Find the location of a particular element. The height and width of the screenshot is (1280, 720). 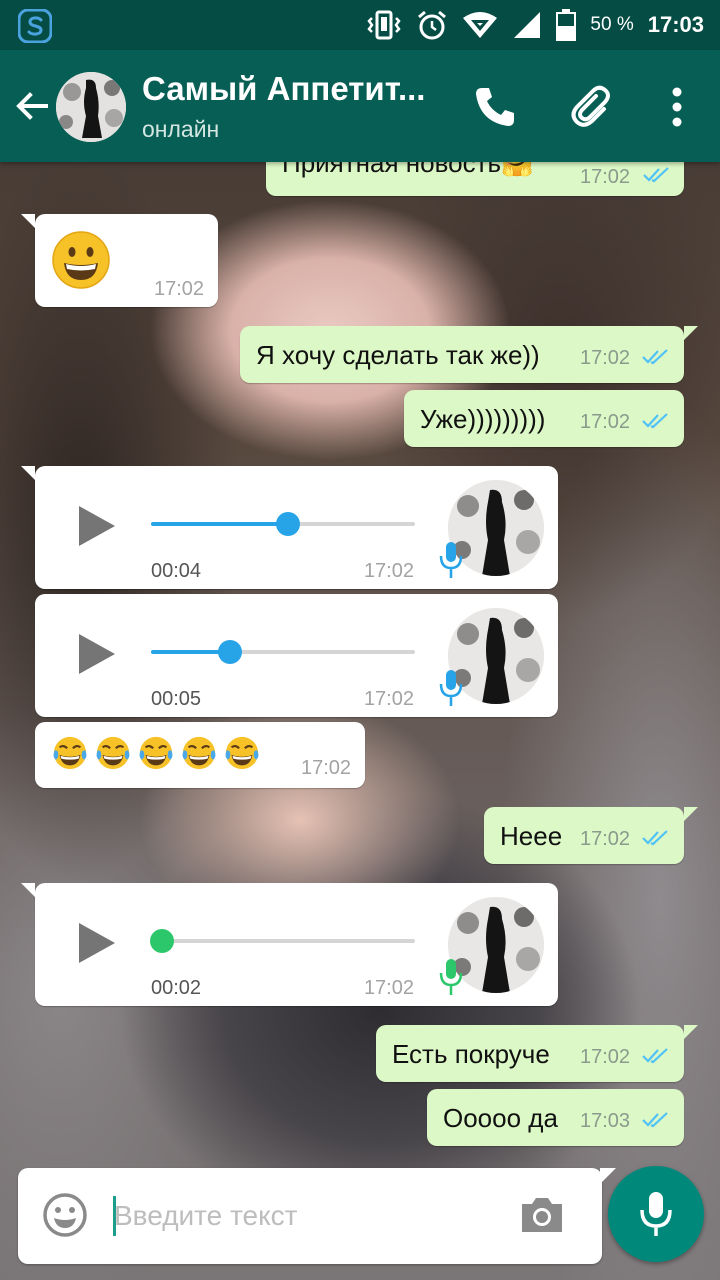

message-text: Я хочу сделать так же)) is located at coordinates (398, 355).